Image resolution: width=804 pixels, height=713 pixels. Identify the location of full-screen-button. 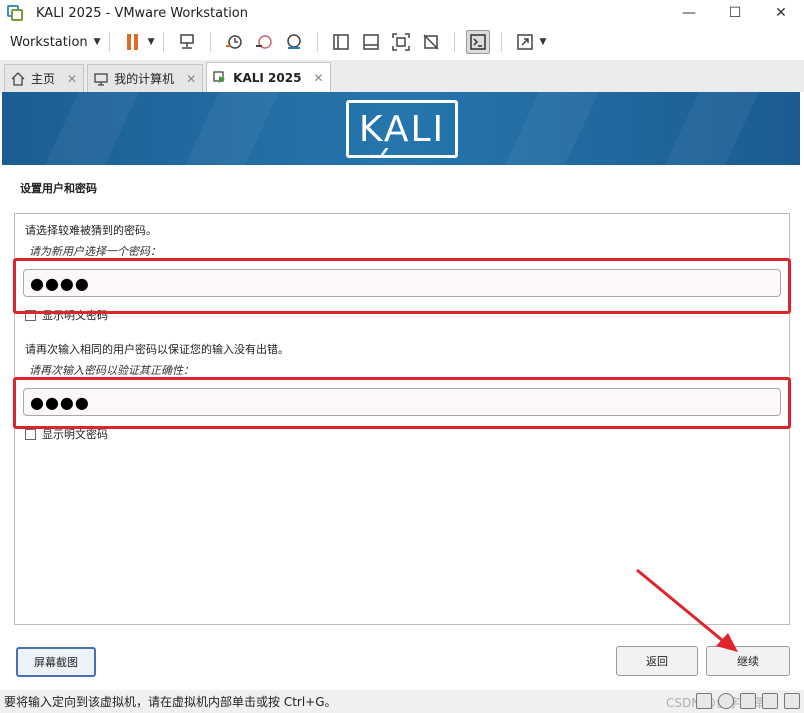
(401, 42).